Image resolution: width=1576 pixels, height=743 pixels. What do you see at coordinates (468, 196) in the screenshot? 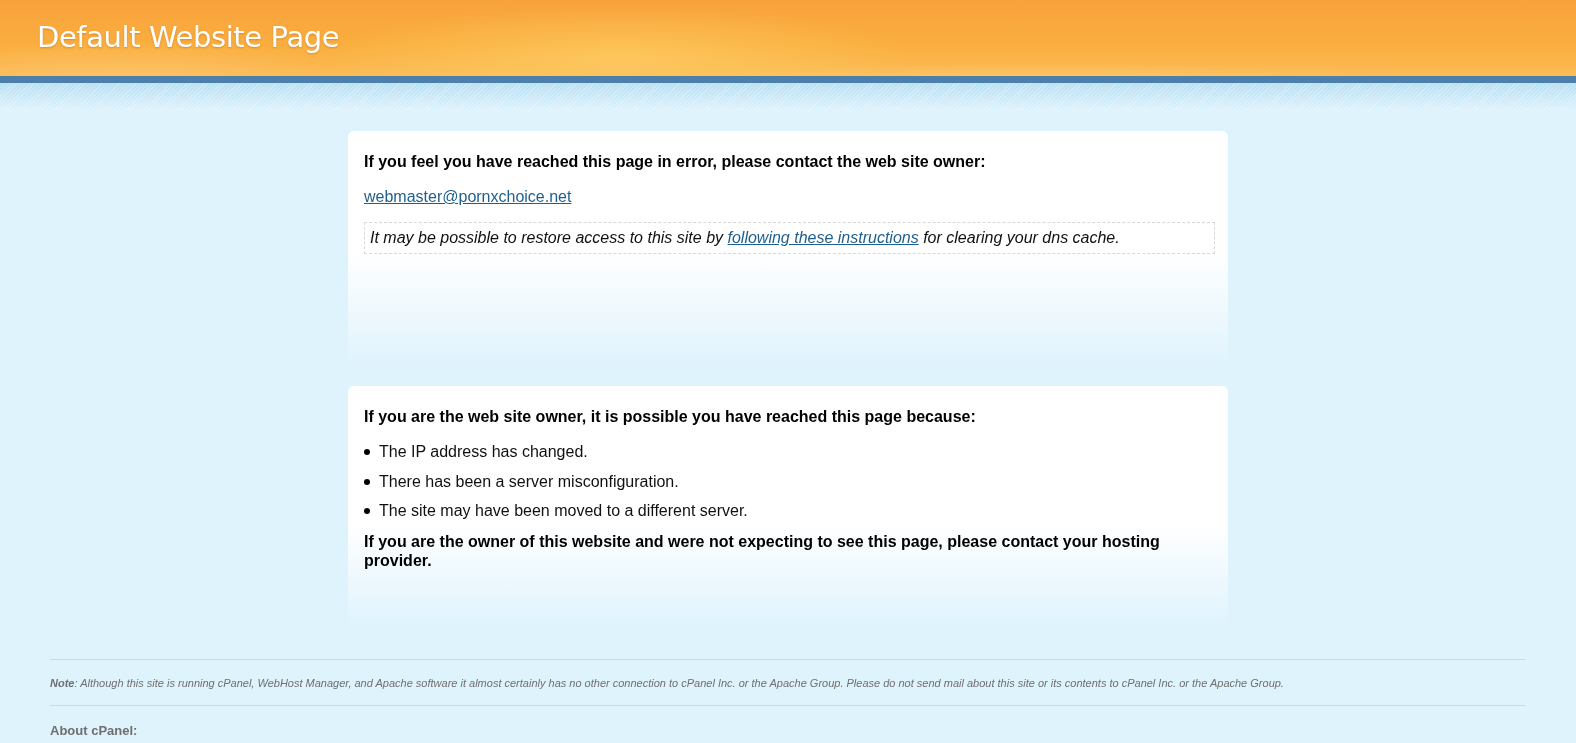
I see `email-link: webmaster@pornxchoice.net` at bounding box center [468, 196].